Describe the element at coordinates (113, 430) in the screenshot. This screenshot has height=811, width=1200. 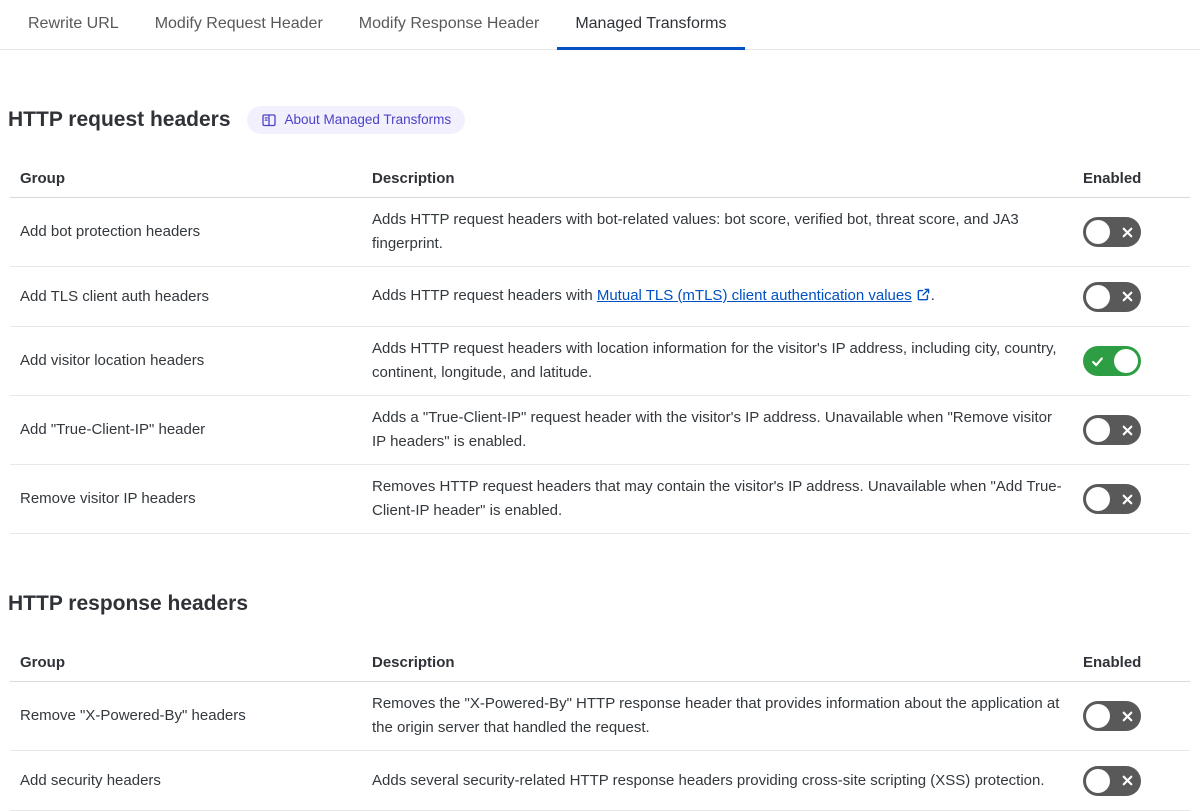
I see `group-cell: Add "True-Client-IP" header` at that location.